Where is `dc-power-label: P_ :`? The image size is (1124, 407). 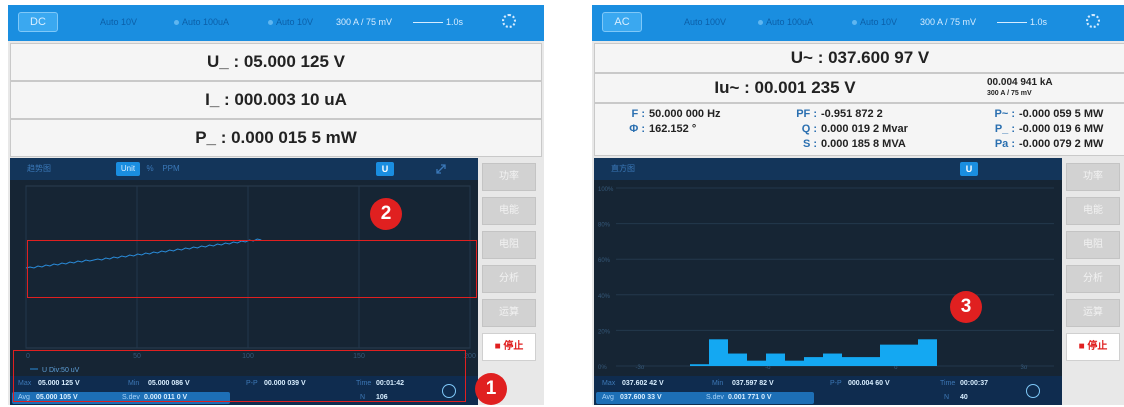 dc-power-label: P_ : is located at coordinates (1004, 129).